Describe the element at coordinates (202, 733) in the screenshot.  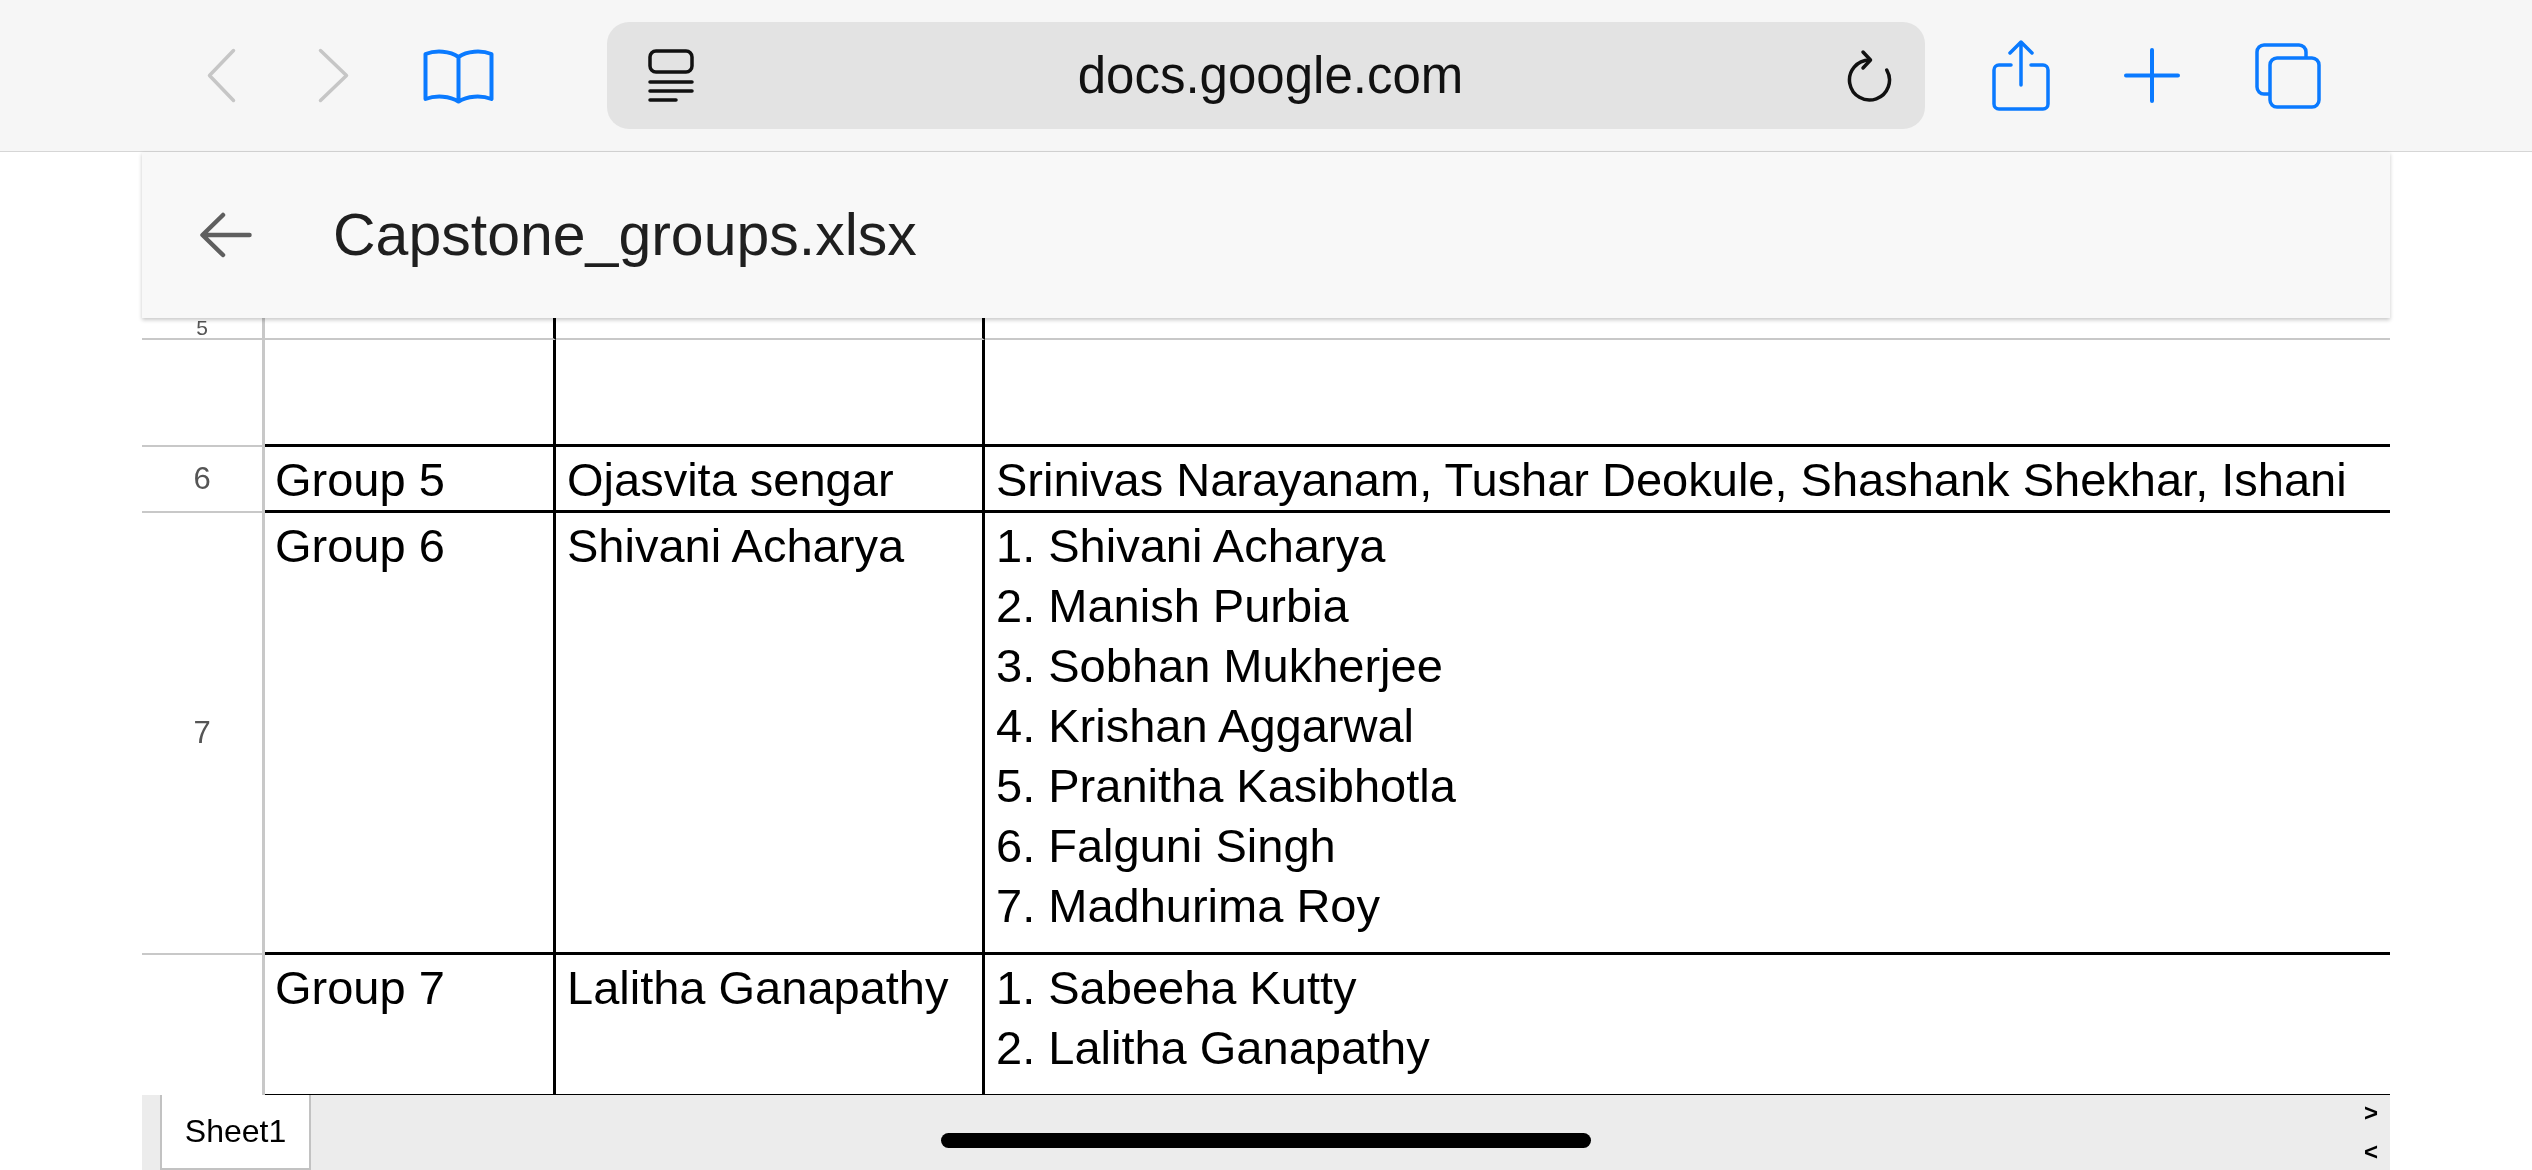
I see `row-number: 7` at that location.